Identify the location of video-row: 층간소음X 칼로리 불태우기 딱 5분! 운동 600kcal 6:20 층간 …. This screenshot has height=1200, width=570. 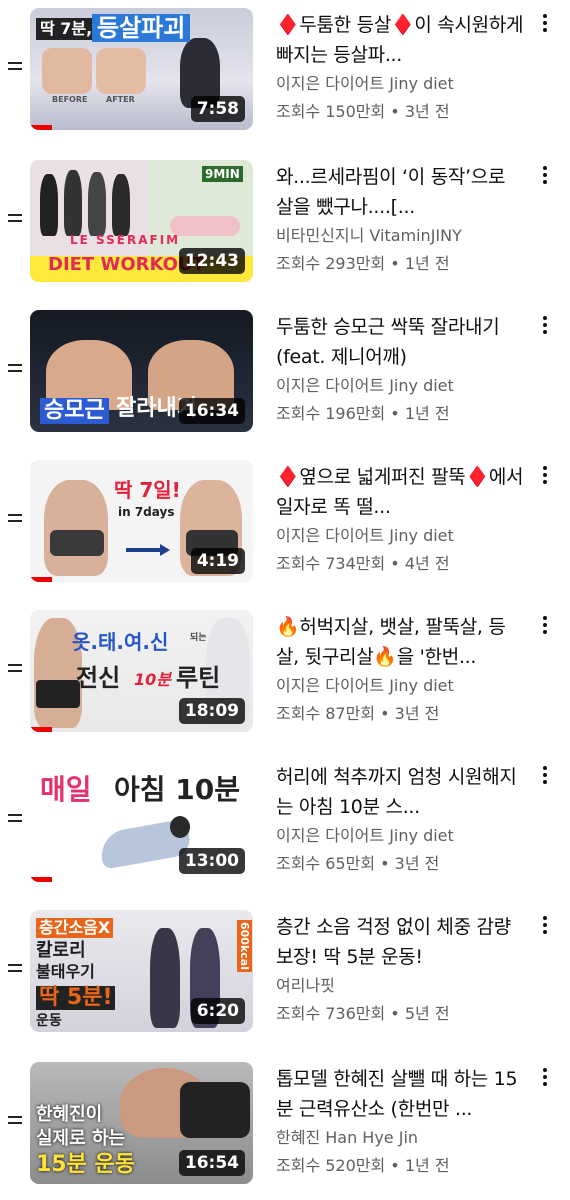
(285, 967).